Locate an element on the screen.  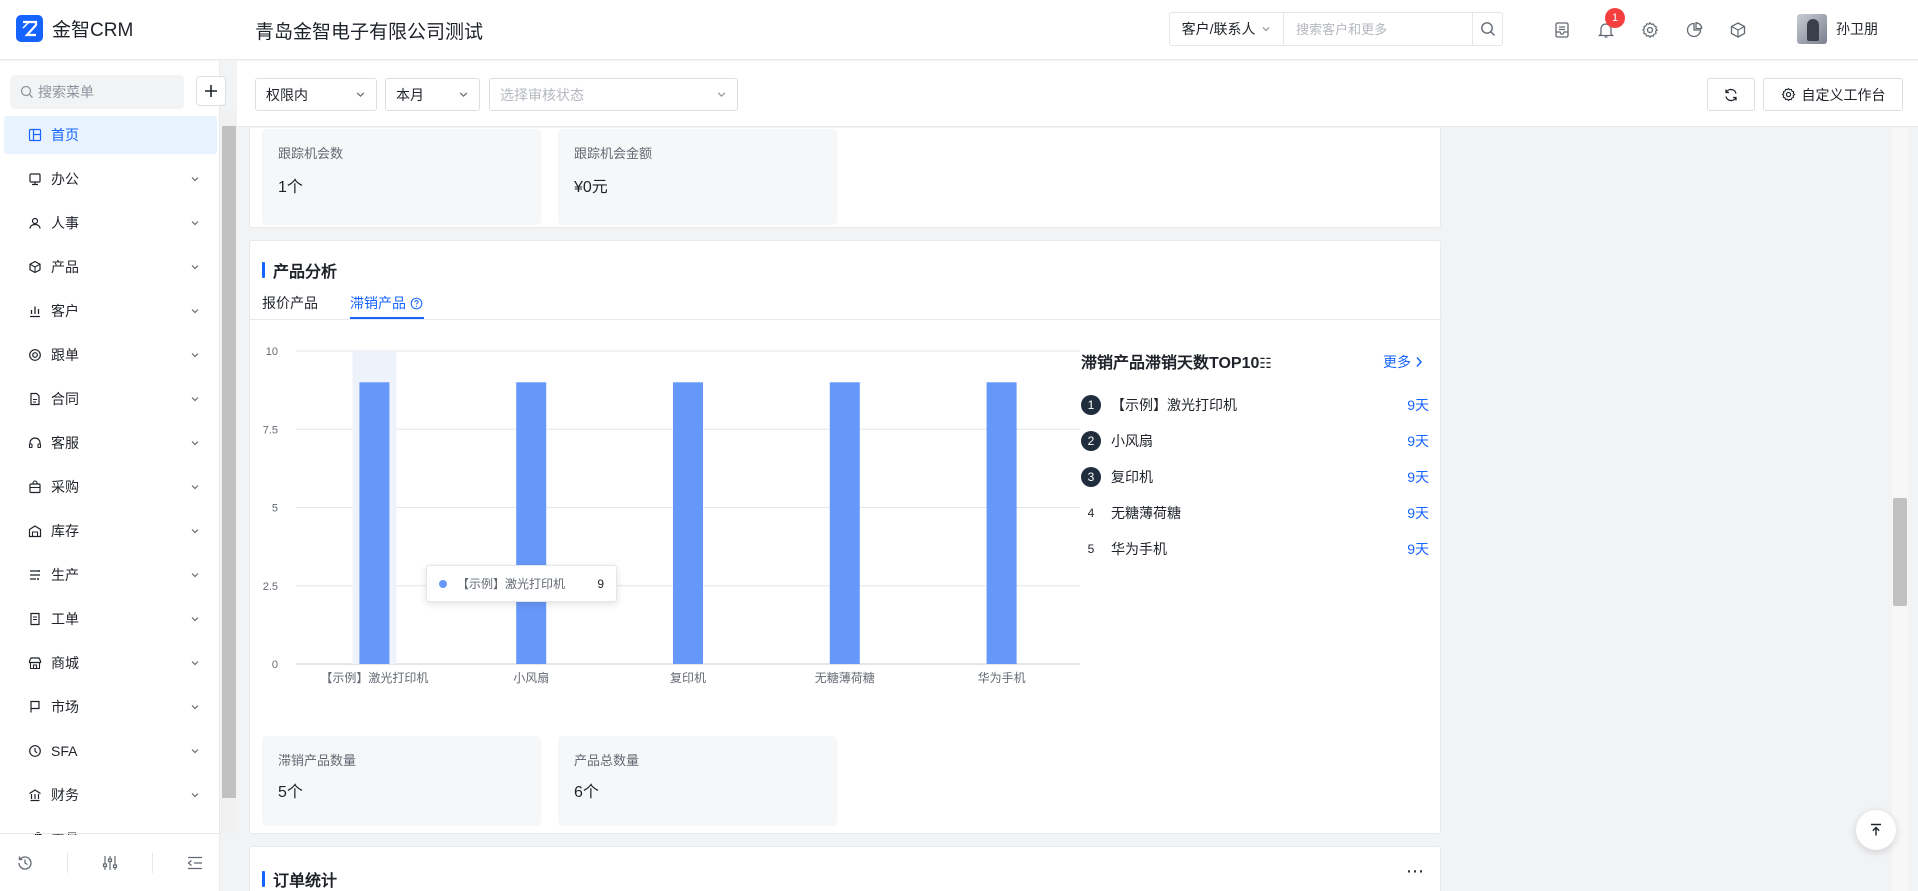
y-tick-label: 0 is located at coordinates (275, 665).